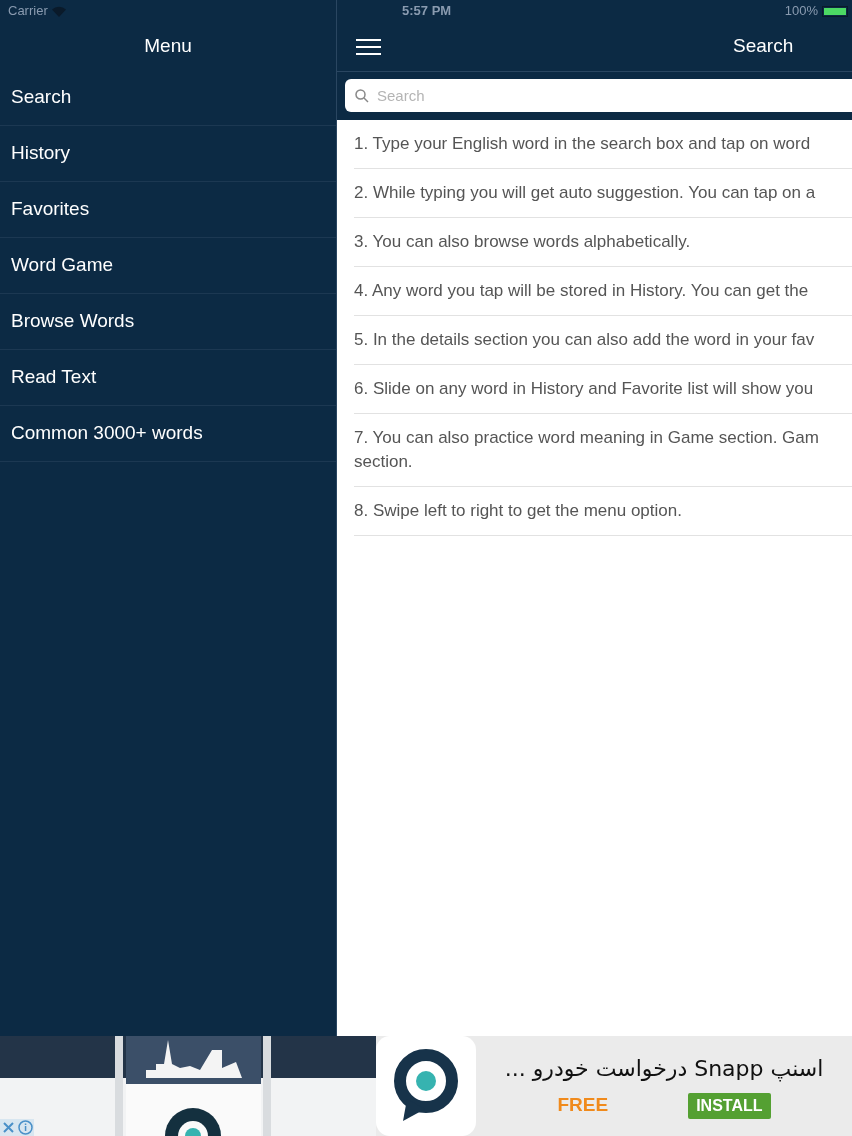 This screenshot has width=852, height=1136. Describe the element at coordinates (587, 438) in the screenshot. I see `tip-text: 7. You can also practice word meaning in Game section. Gam` at that location.